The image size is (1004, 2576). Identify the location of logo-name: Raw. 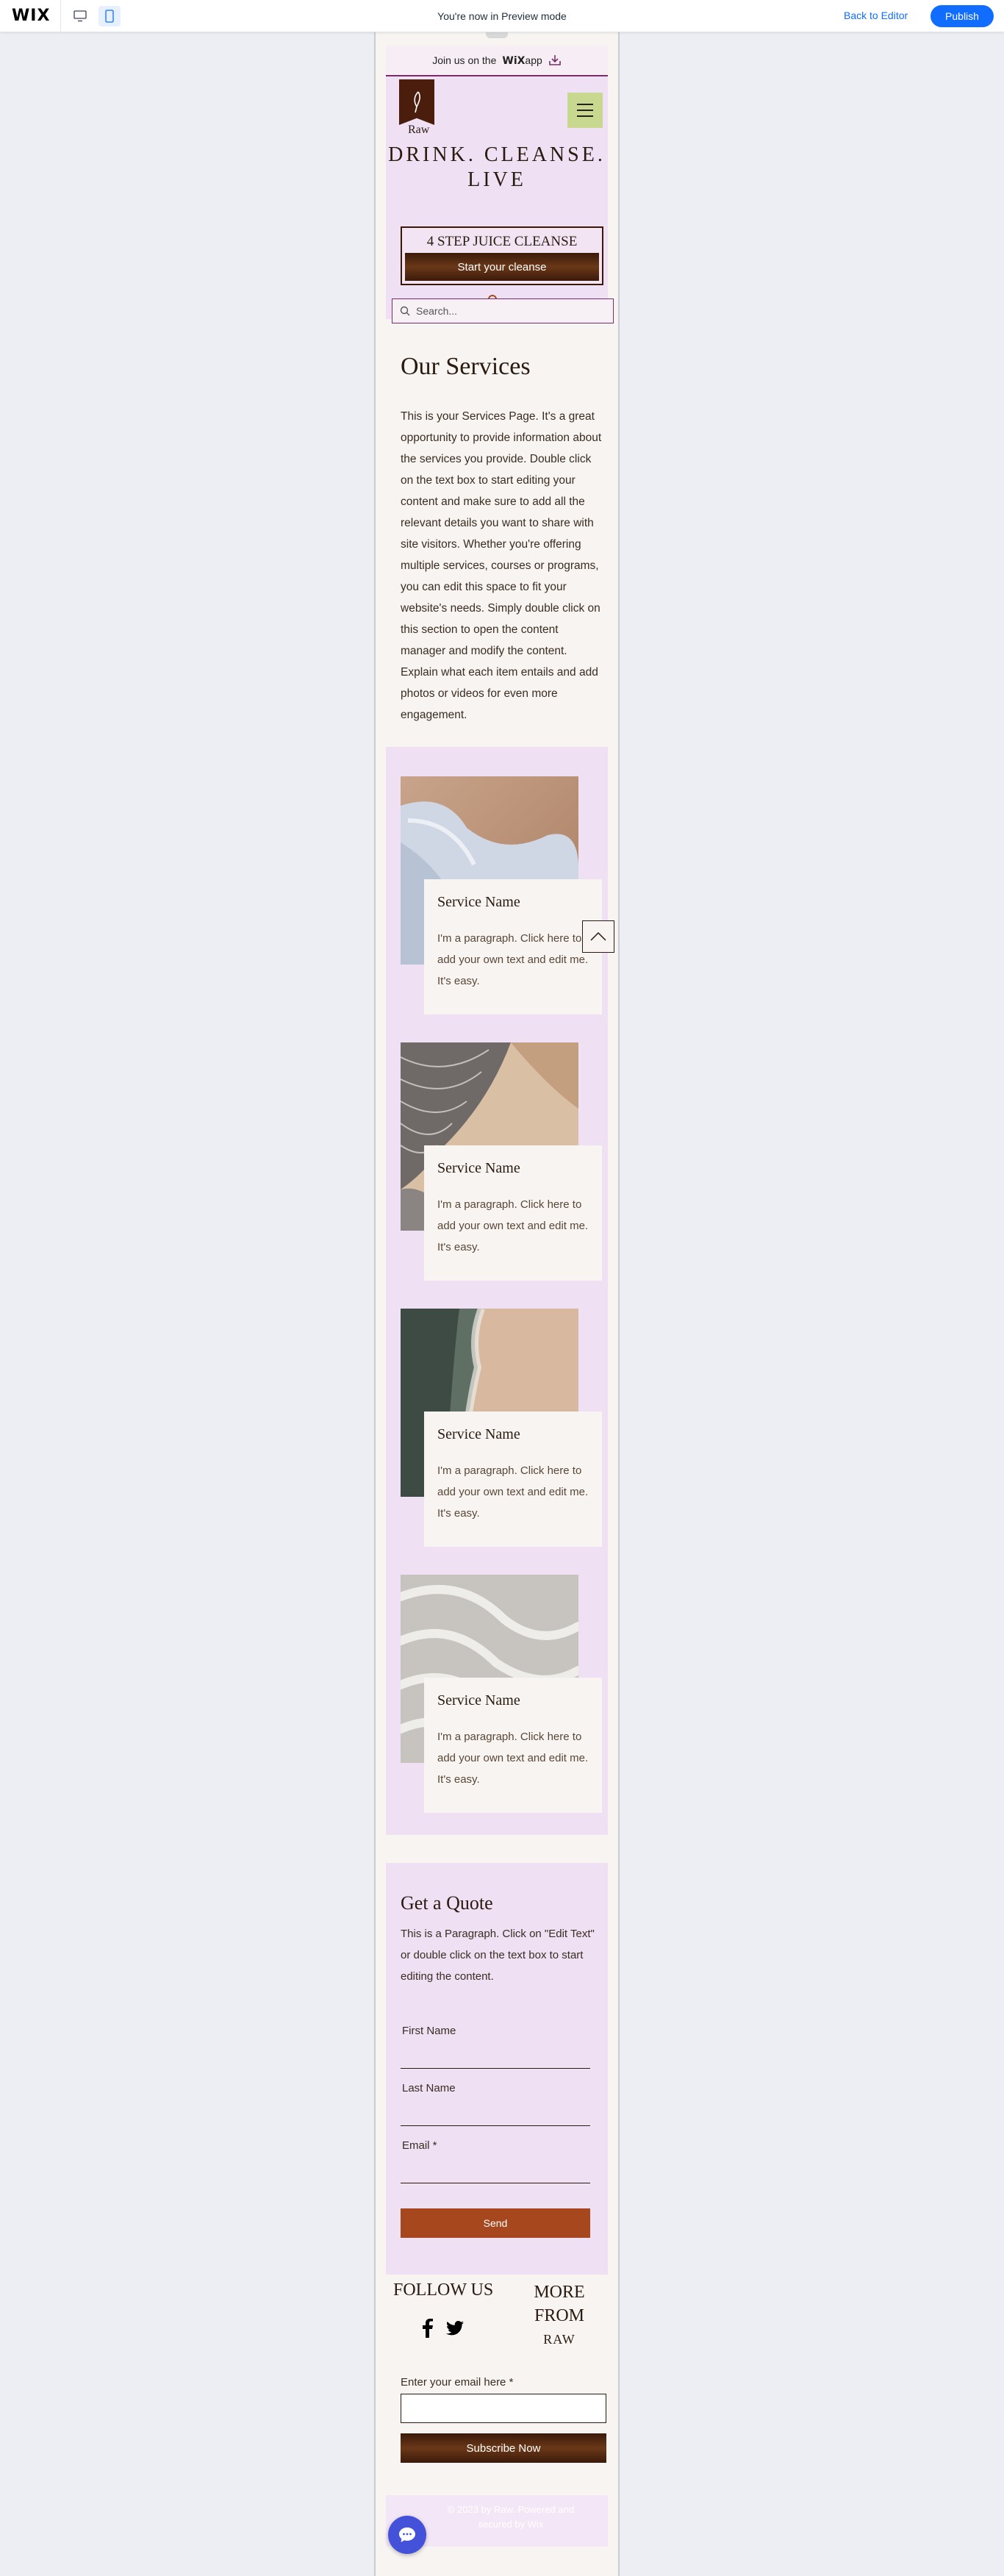
(419, 130).